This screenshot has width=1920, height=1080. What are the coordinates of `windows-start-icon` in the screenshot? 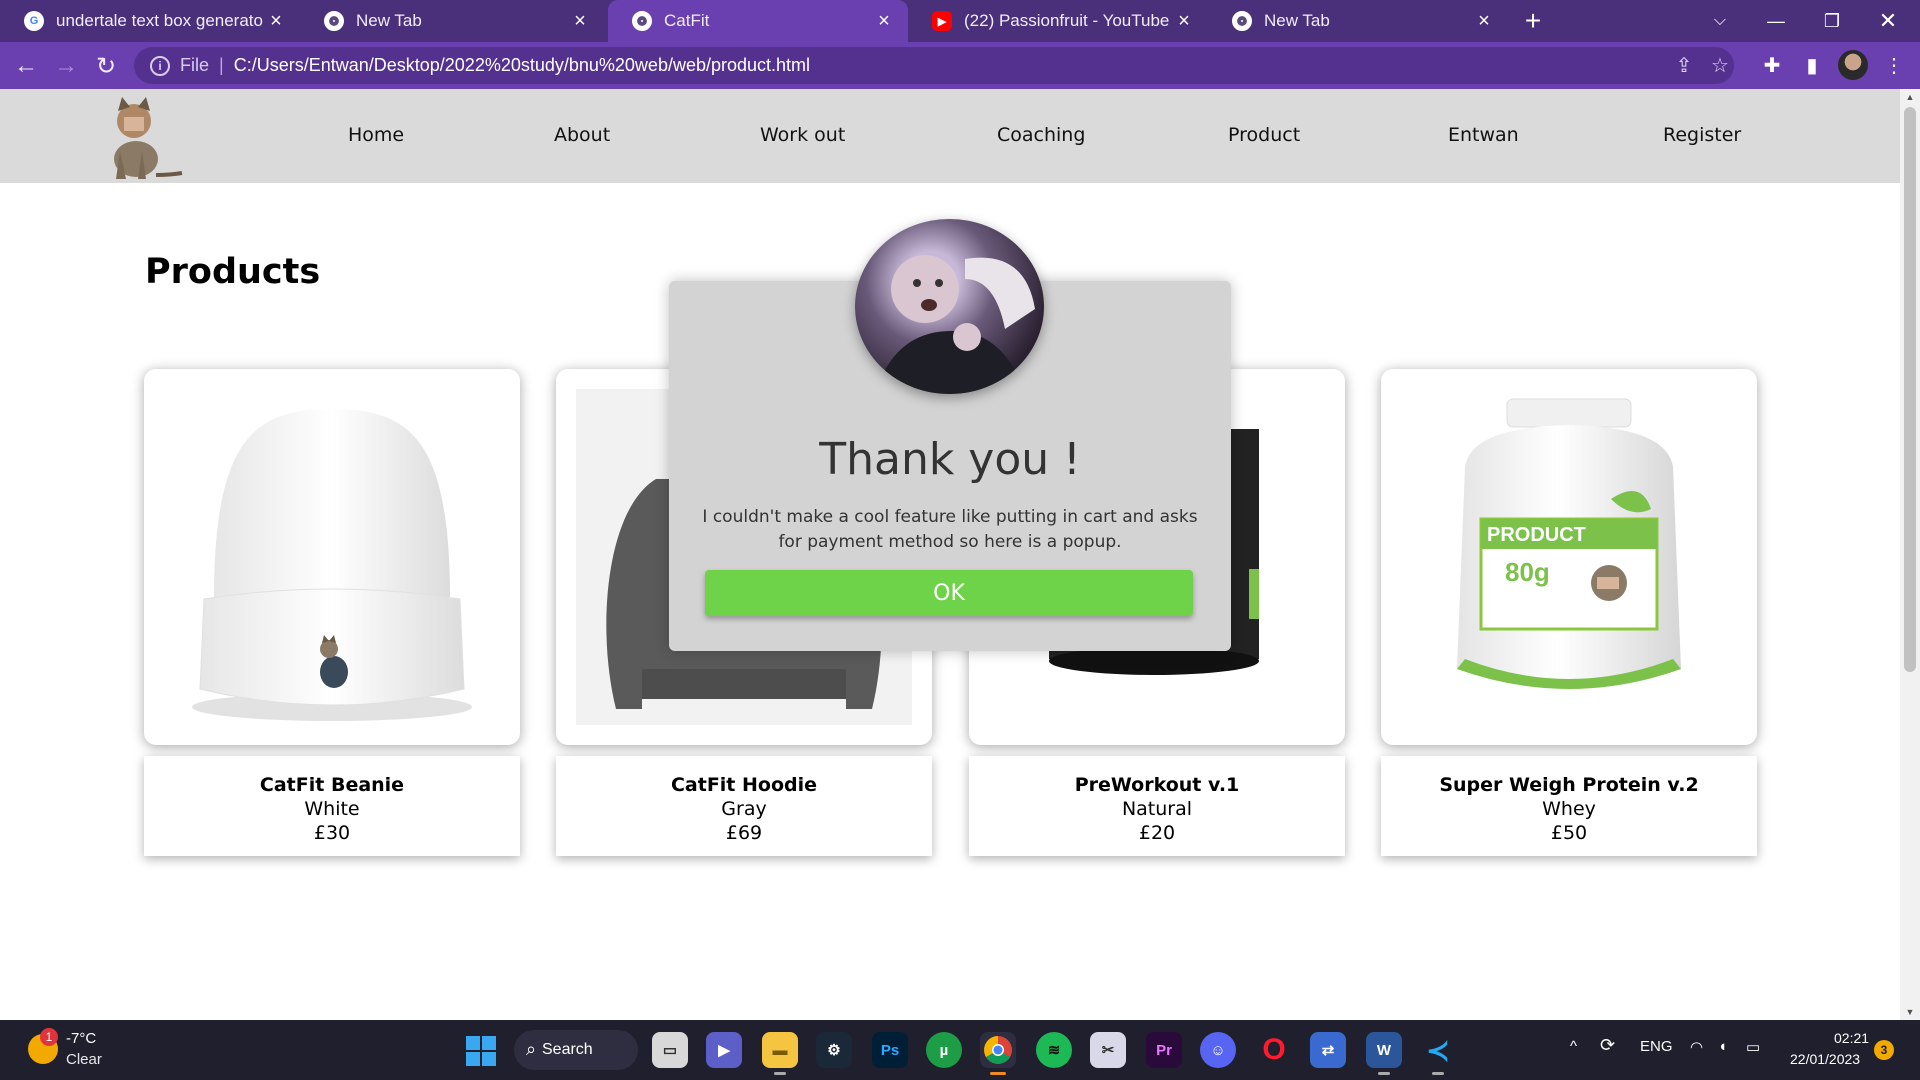 It's located at (481, 1051).